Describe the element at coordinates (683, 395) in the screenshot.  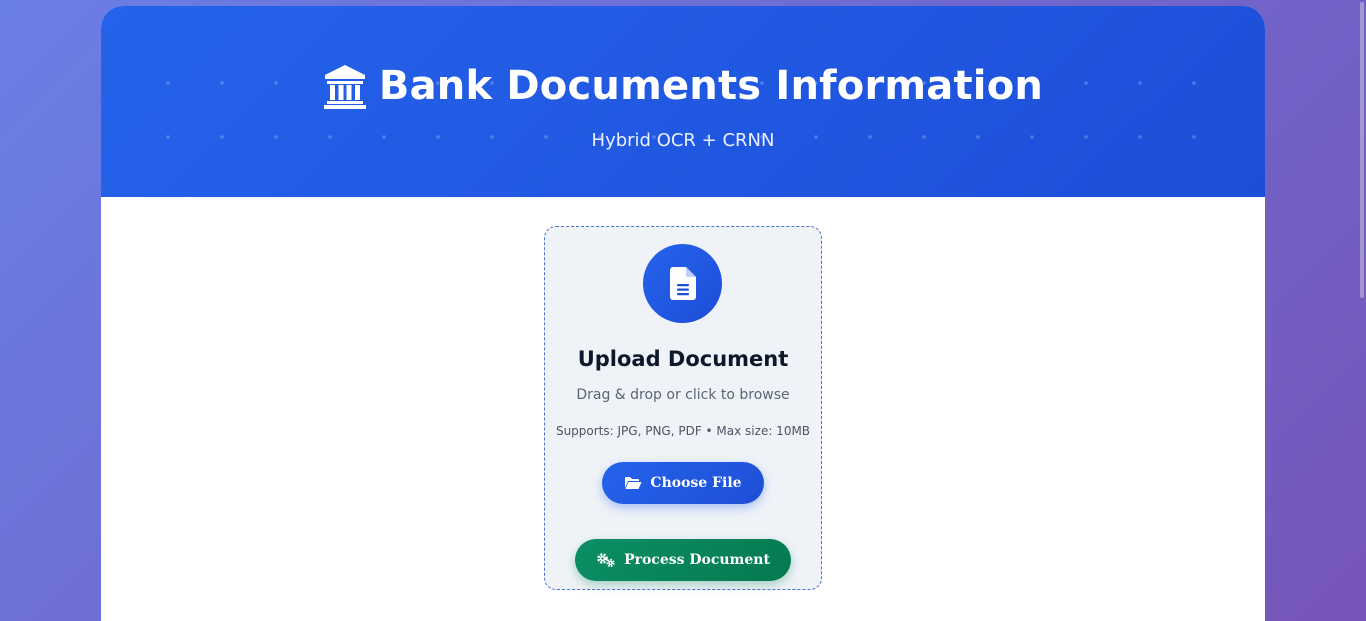
I see `upload-hint: Drag & drop or click to browse` at that location.